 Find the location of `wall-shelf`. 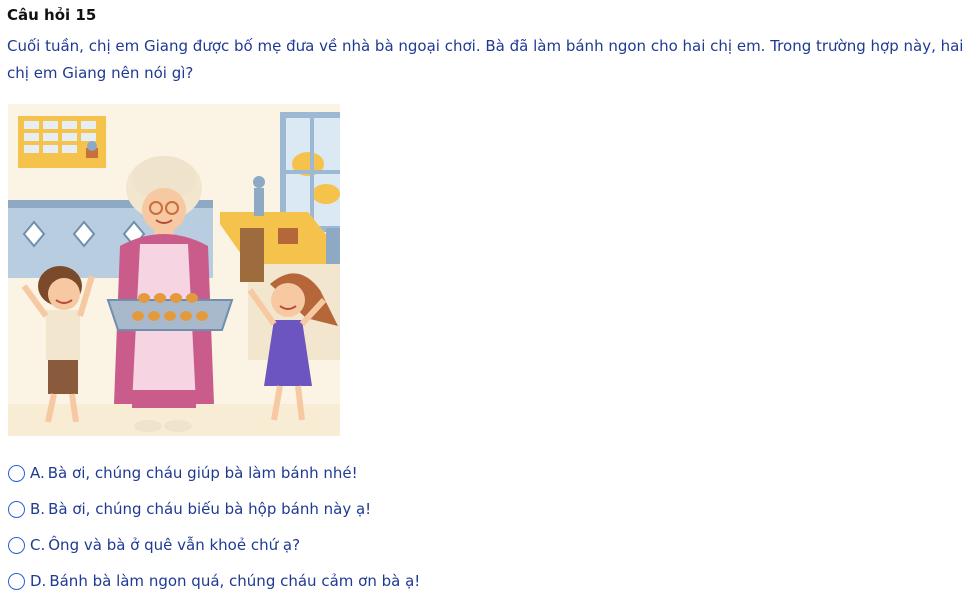

wall-shelf is located at coordinates (62, 142).